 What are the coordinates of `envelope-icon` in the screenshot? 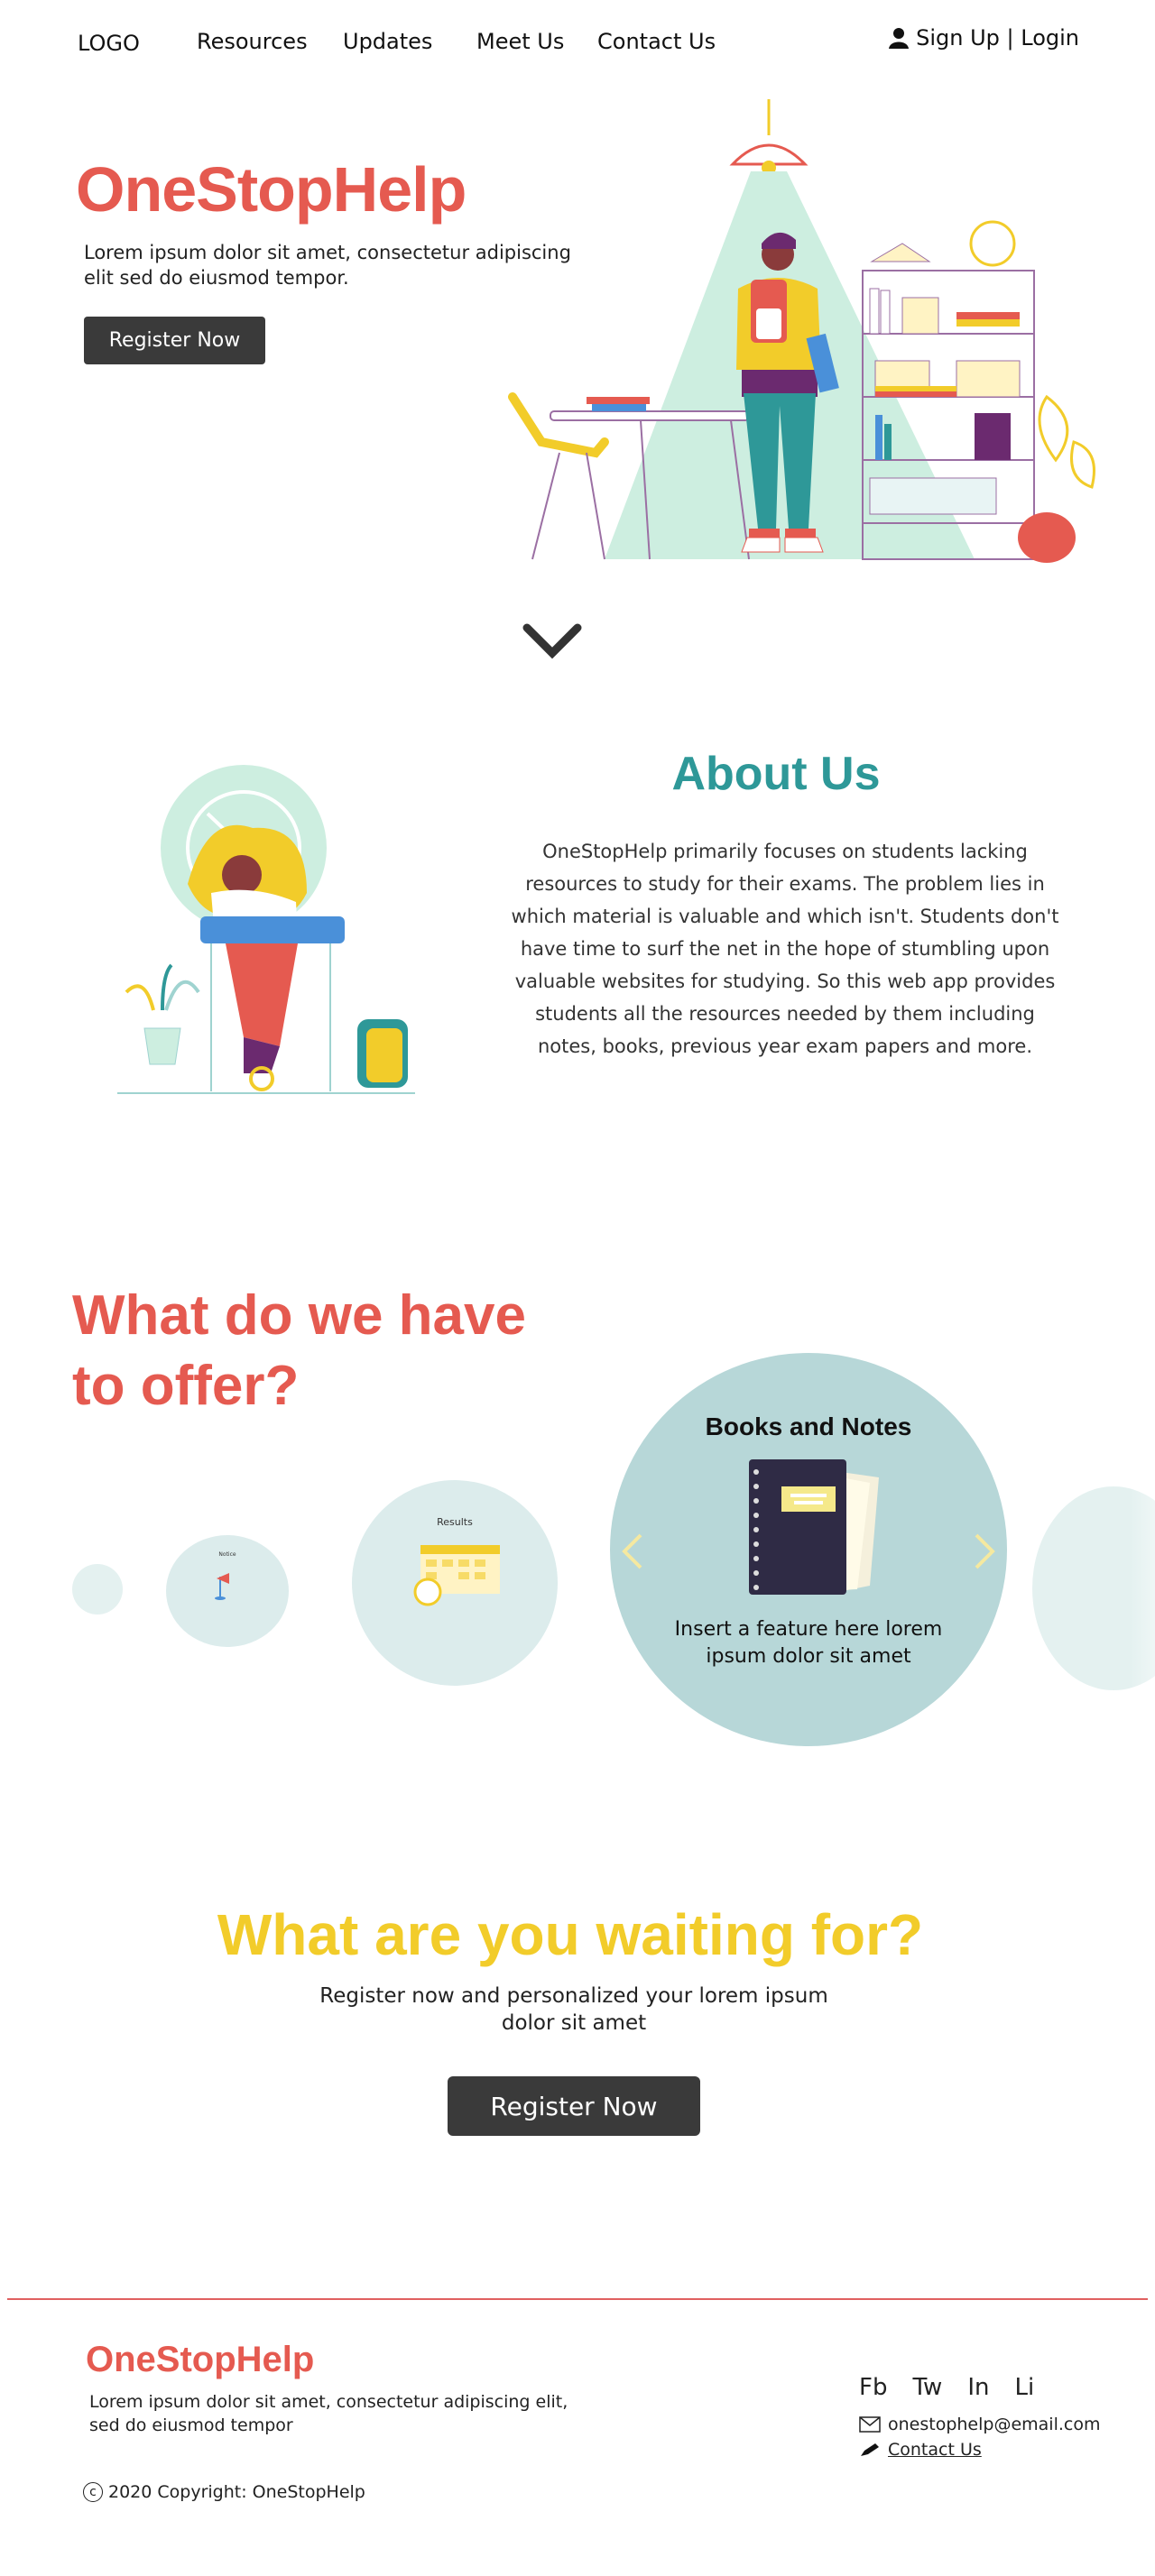 It's located at (870, 2425).